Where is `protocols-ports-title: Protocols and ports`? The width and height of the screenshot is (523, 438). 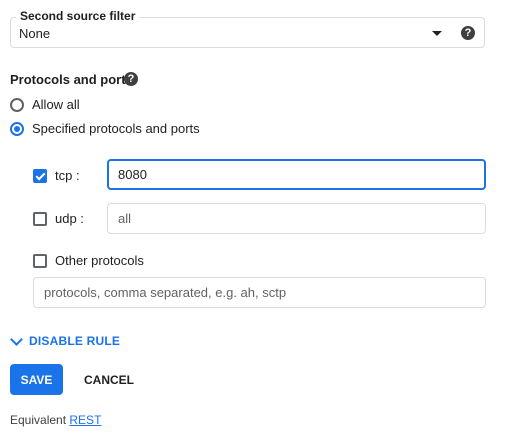 protocols-ports-title: Protocols and ports is located at coordinates (71, 79).